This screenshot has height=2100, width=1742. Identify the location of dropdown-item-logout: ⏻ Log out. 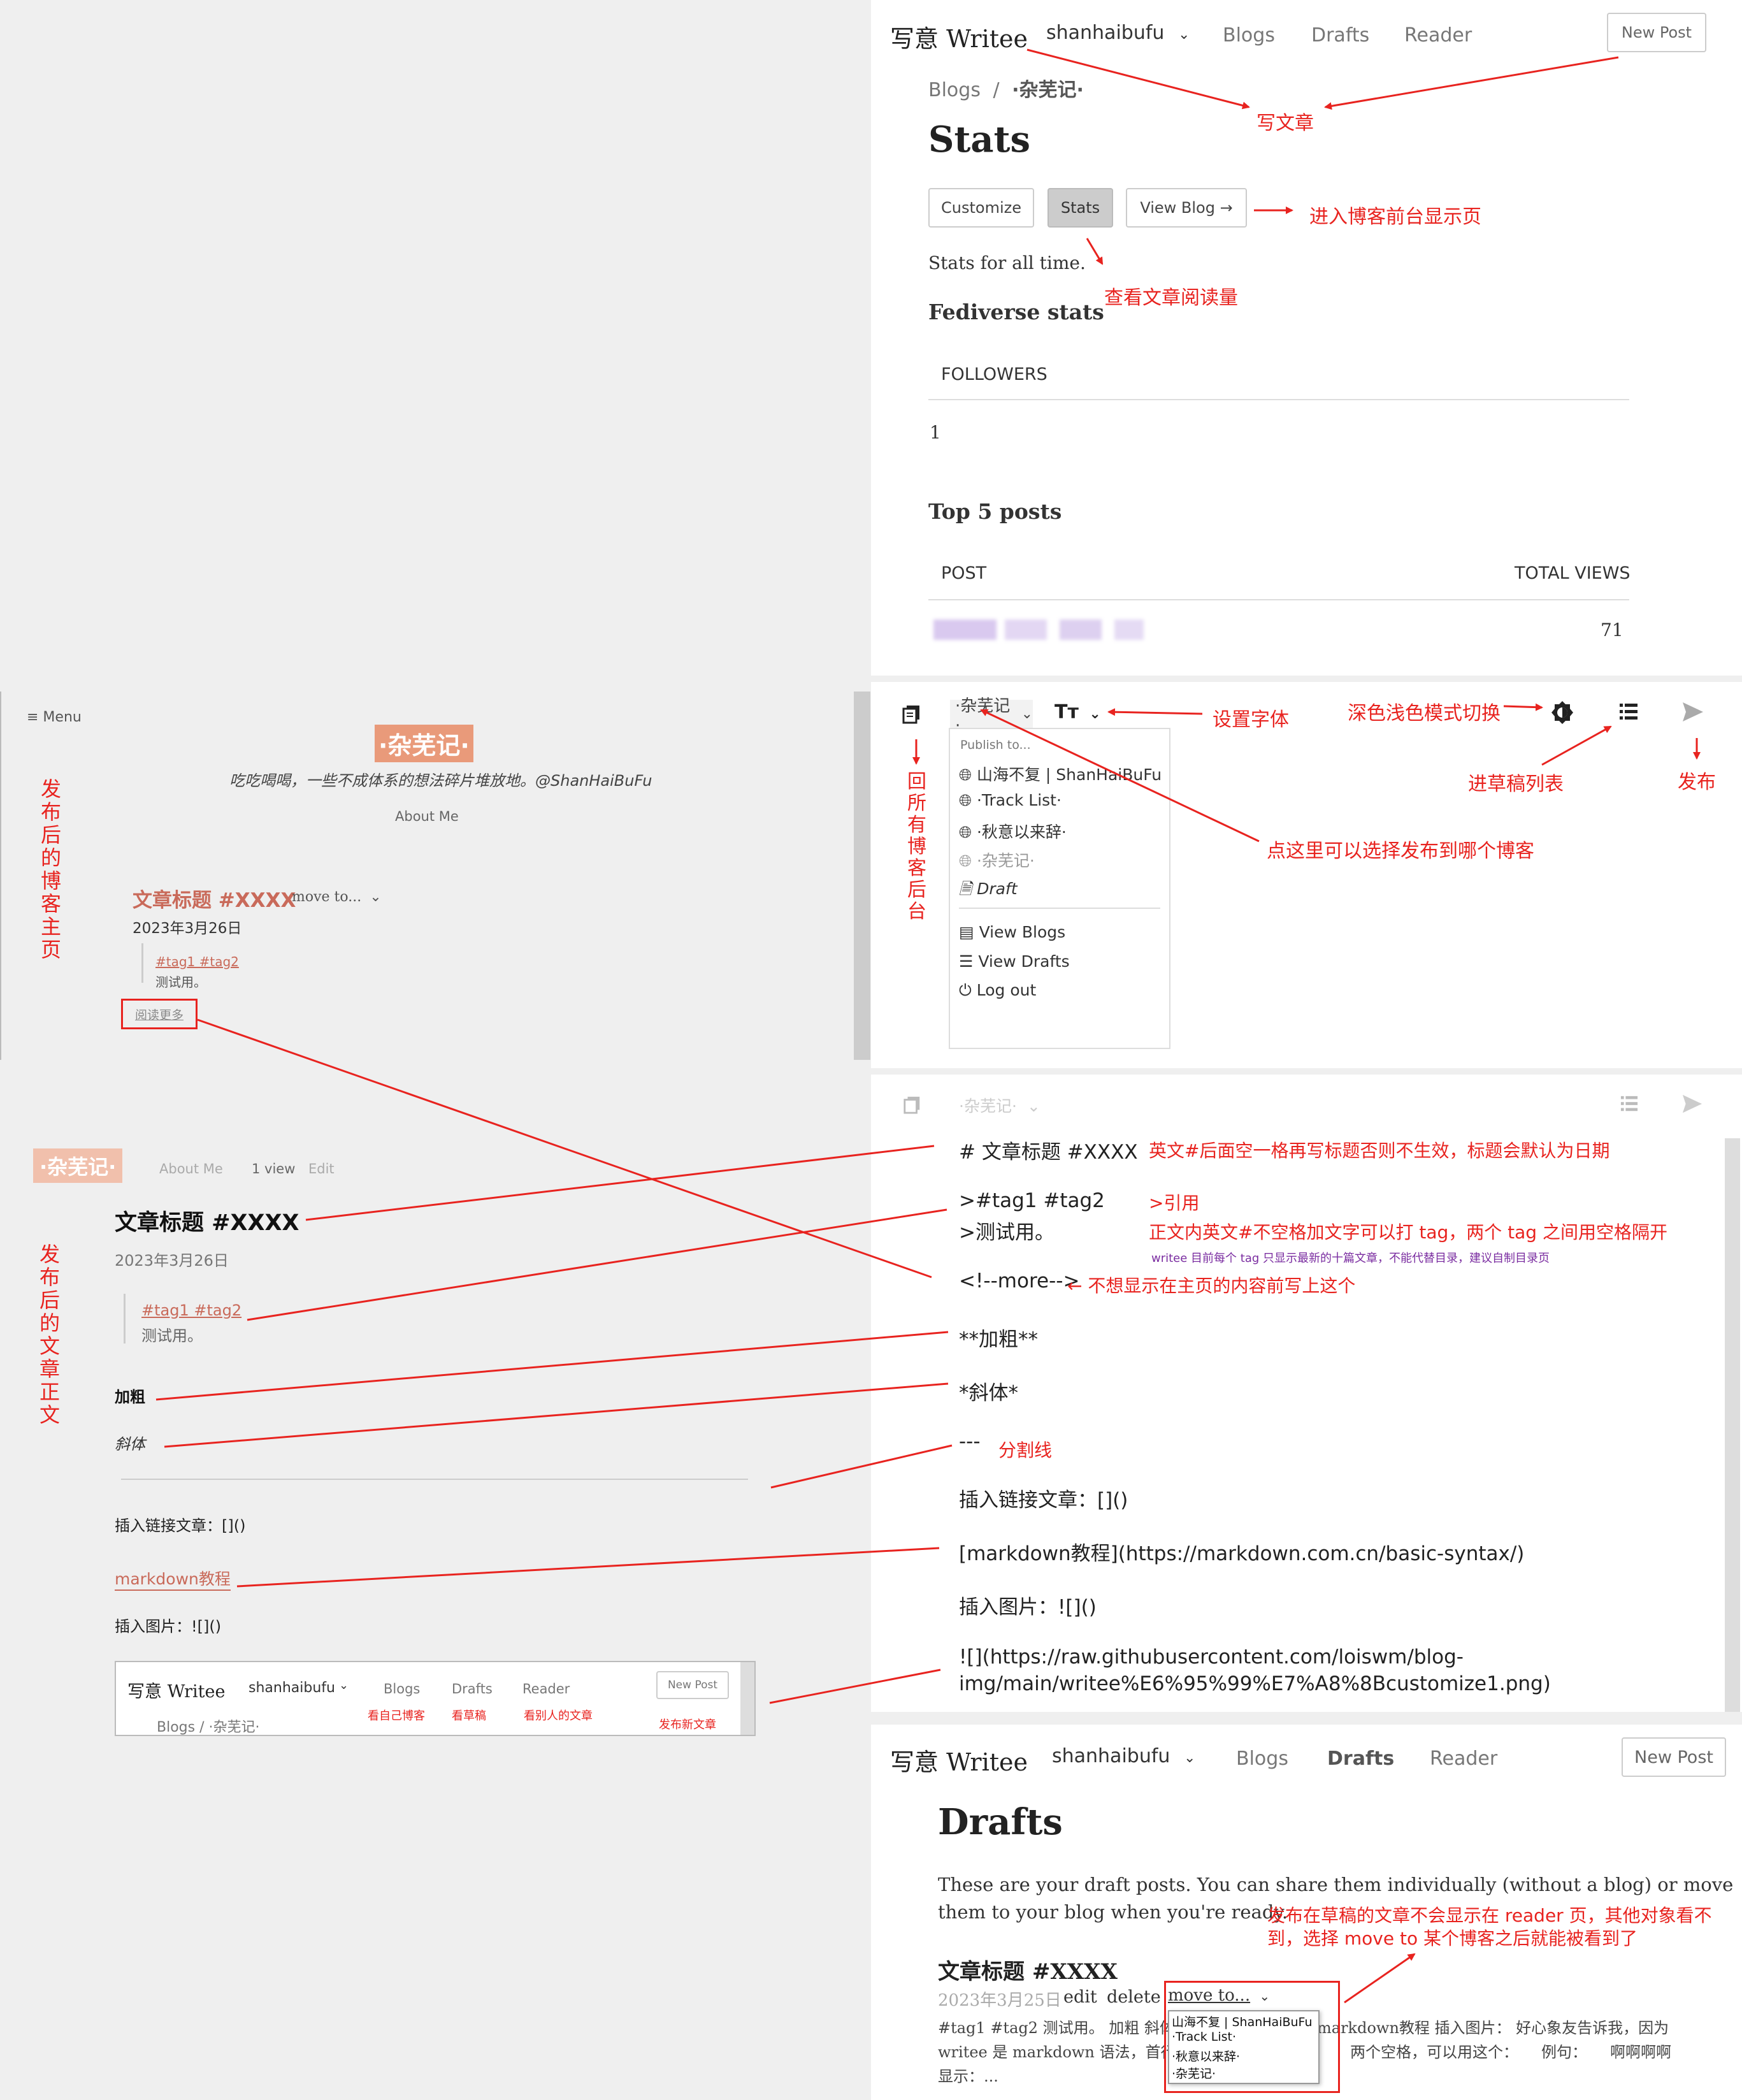
(997, 990).